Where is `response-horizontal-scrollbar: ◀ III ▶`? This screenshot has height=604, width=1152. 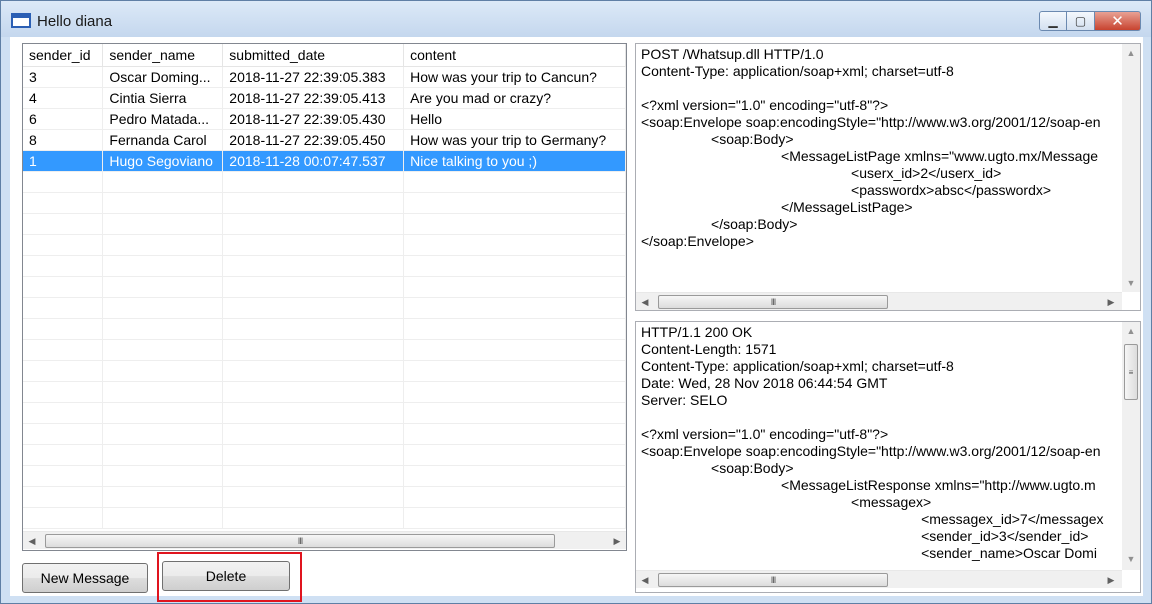 response-horizontal-scrollbar: ◀ III ▶ is located at coordinates (879, 579).